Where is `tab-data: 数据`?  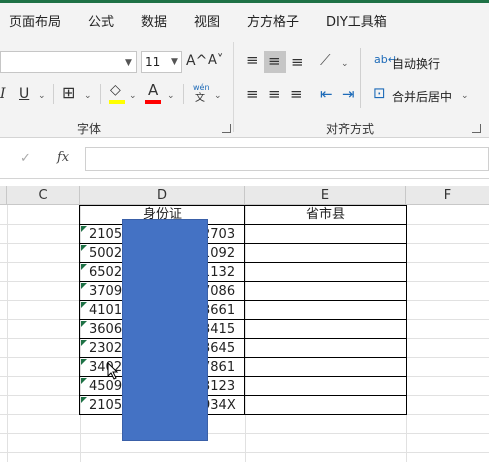
tab-data: 数据 is located at coordinates (154, 20).